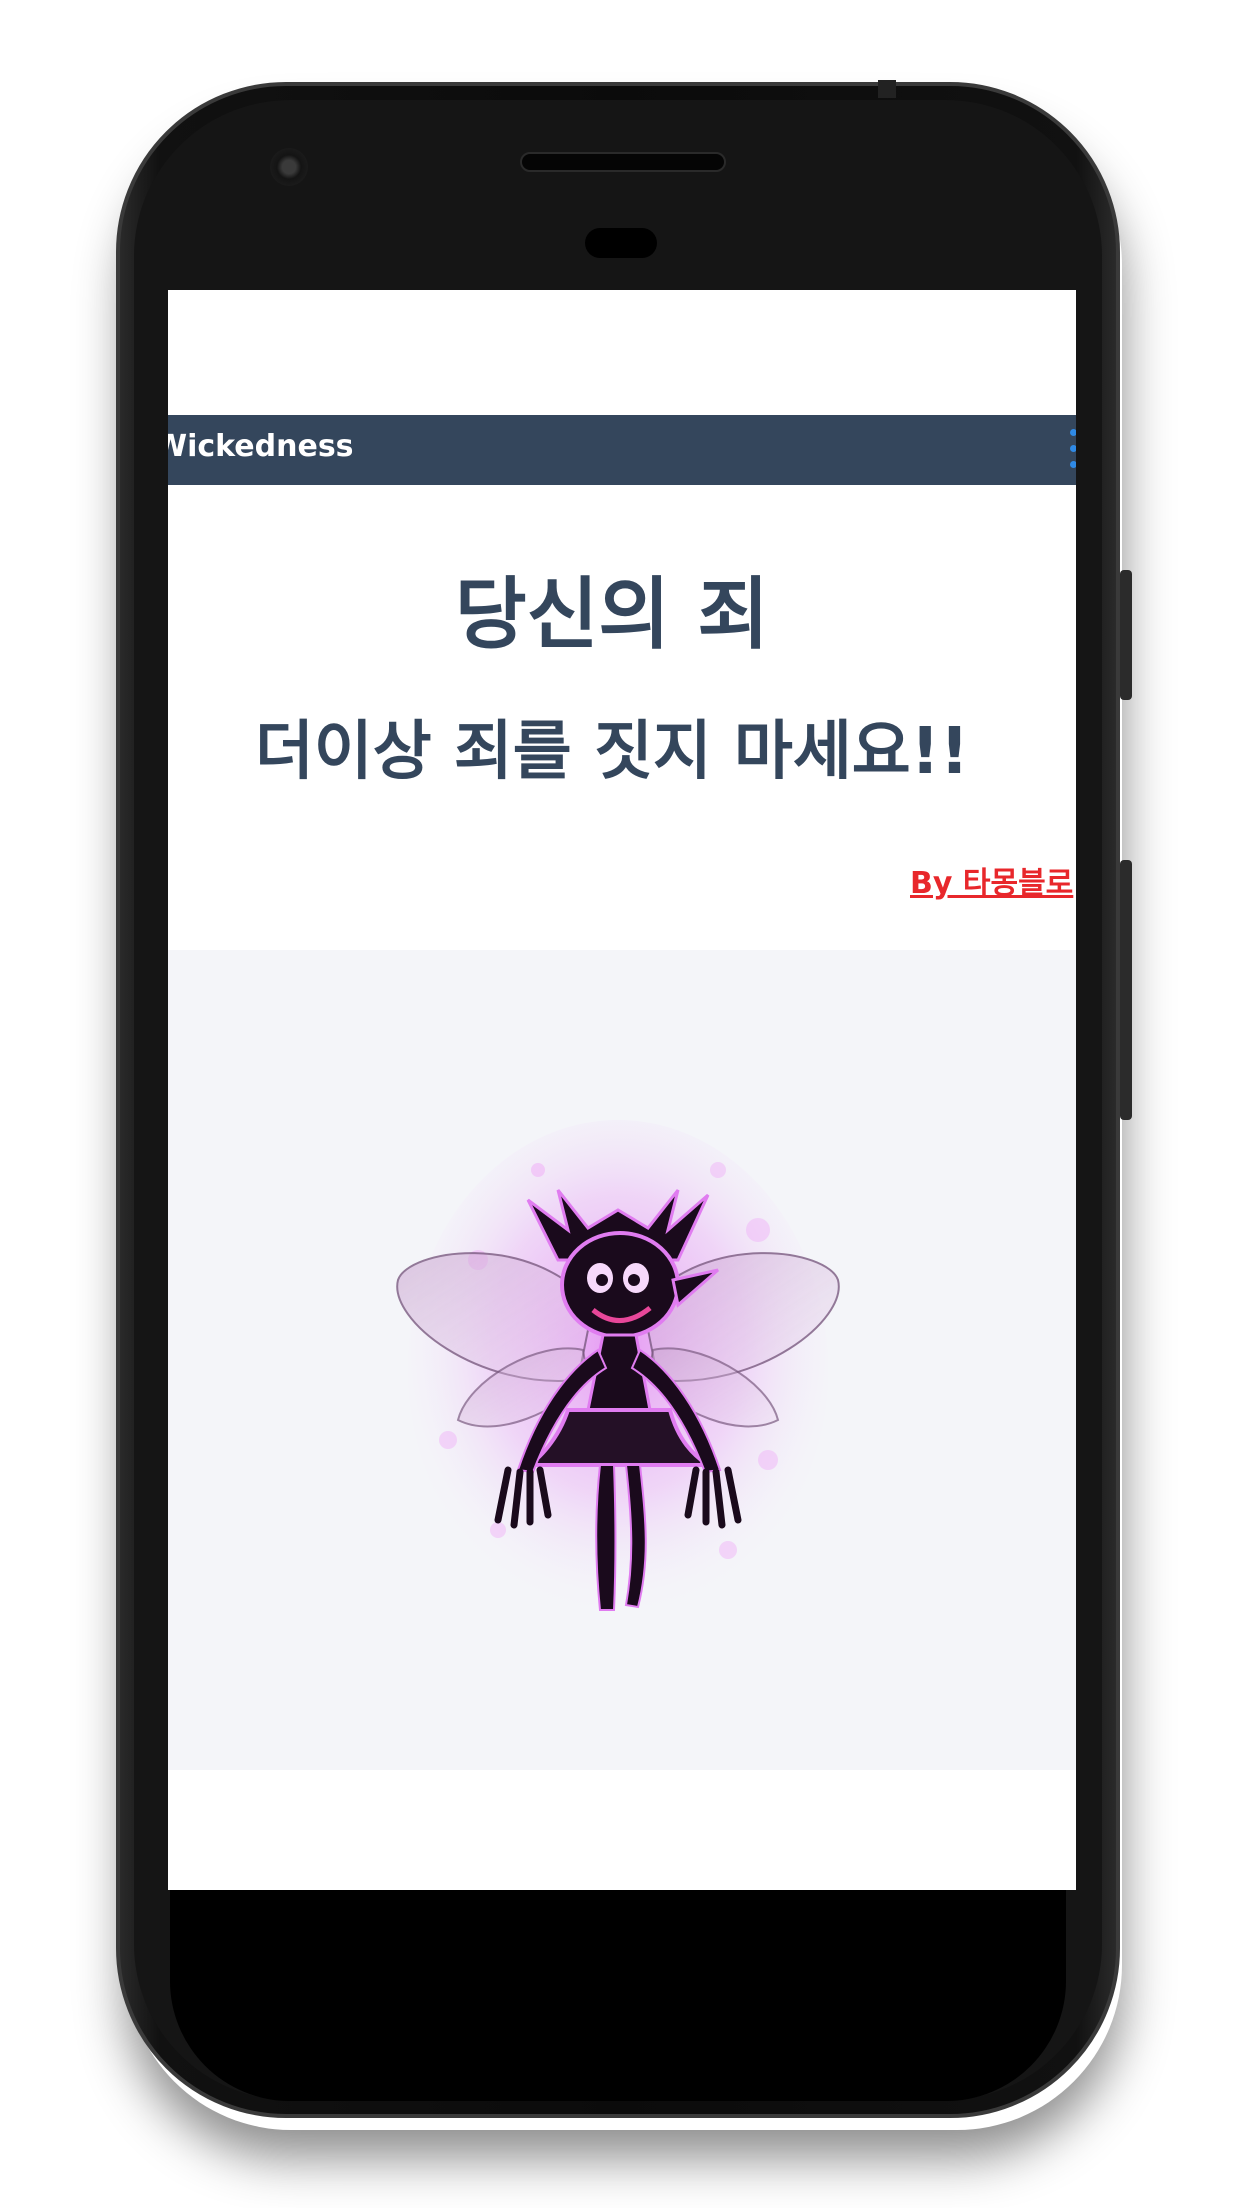 The height and width of the screenshot is (2208, 1242). Describe the element at coordinates (618, 1370) in the screenshot. I see `dark-fairy-illustration` at that location.